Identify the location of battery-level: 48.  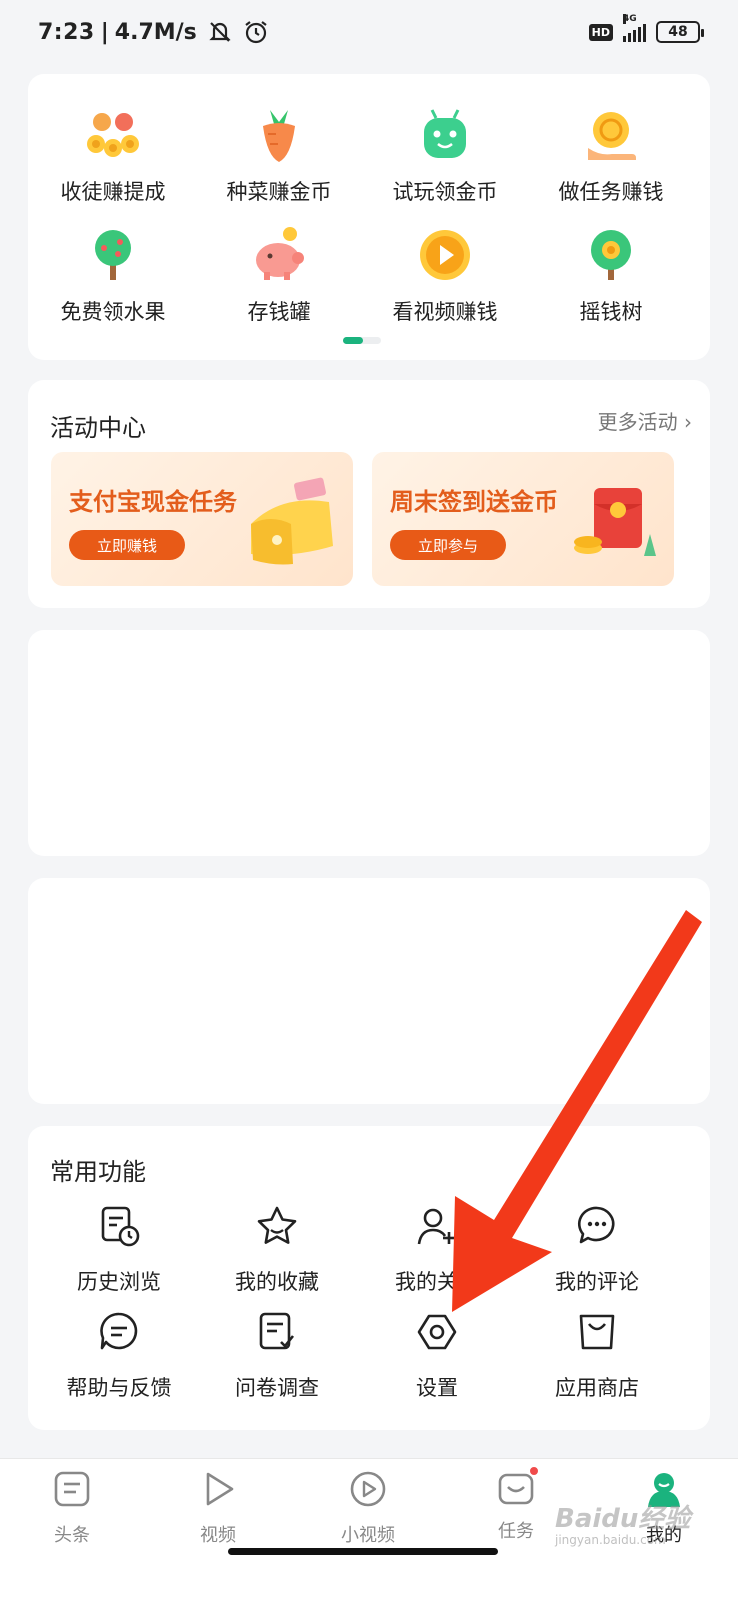
(678, 32).